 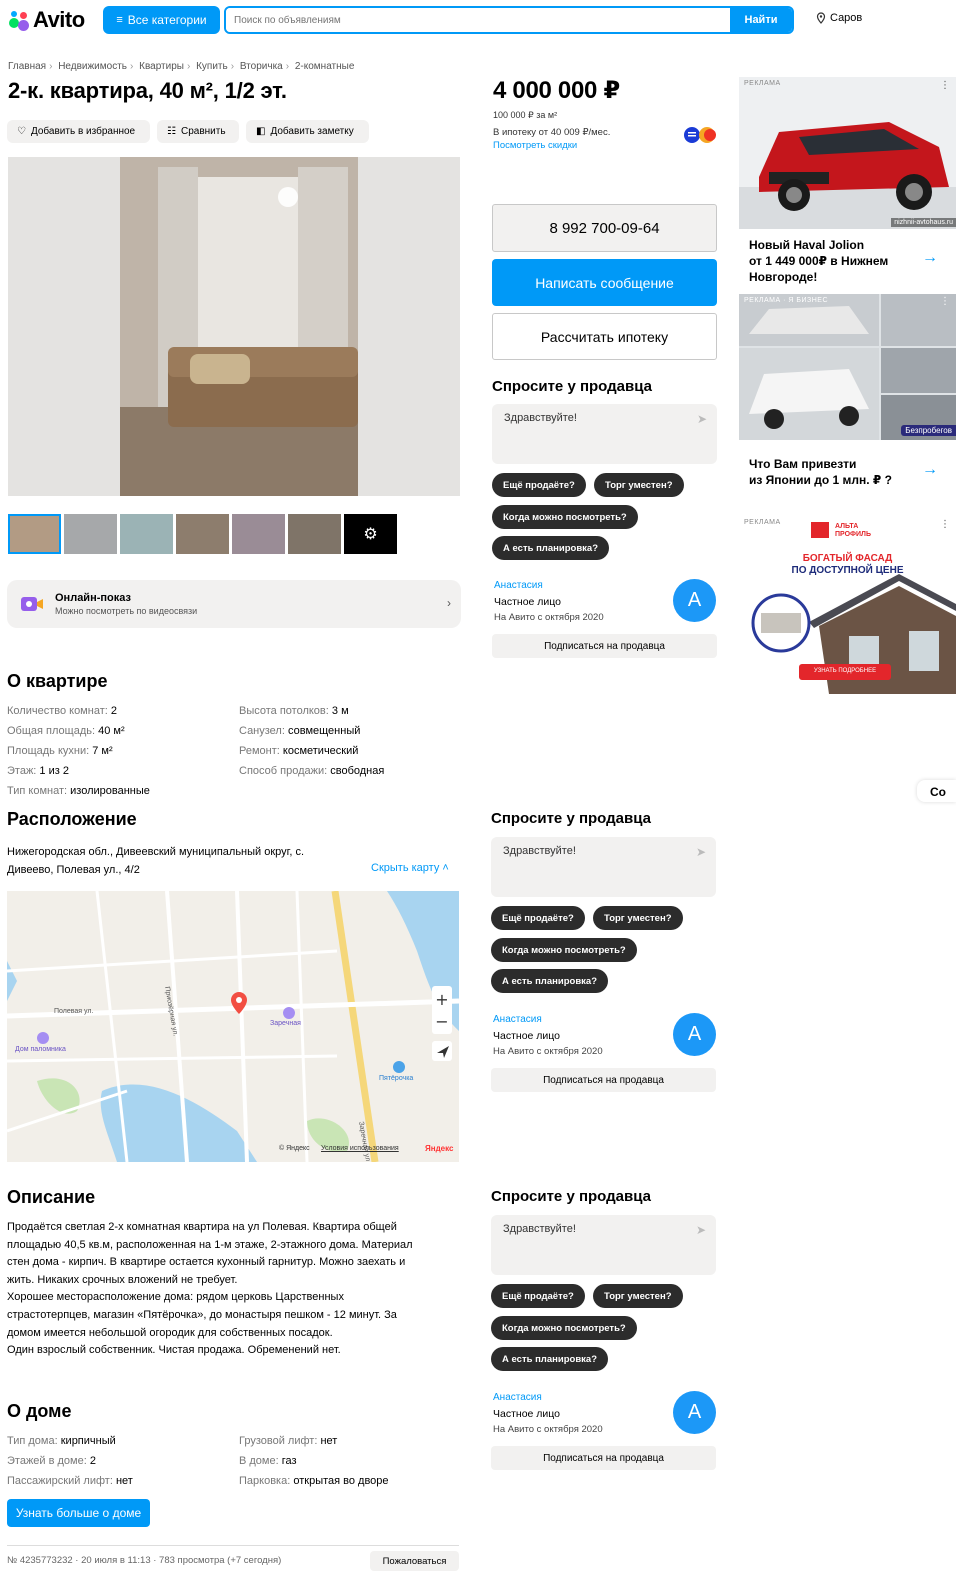 I want to click on learn-more-house-button: Узнать больше о доме, so click(x=78, y=1513).